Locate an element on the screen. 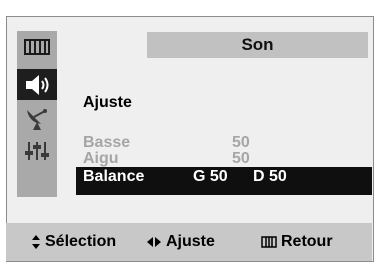 The image size is (379, 268). hint-adjust: Ajuste is located at coordinates (180, 242).